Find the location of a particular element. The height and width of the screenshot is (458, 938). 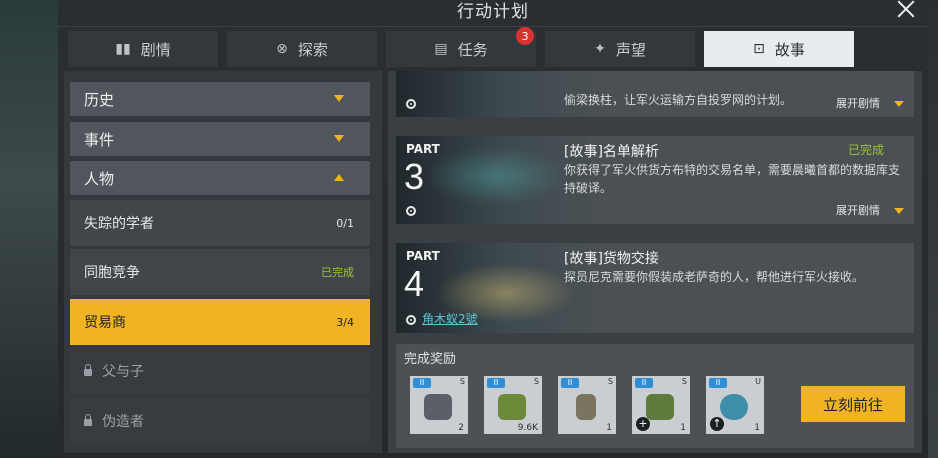

card-description: 探员尼克需要你假装成老萨奇的人，帮他进行军火接收。 is located at coordinates (714, 277).